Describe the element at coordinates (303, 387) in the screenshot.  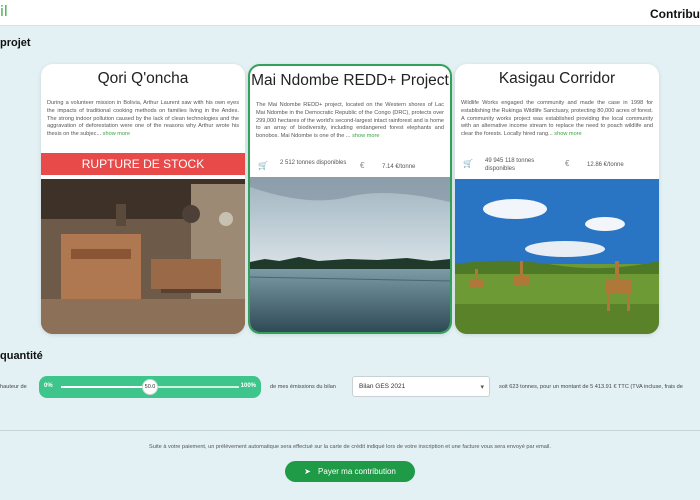
I see `emissions-text: de mes émissions du bilan` at that location.